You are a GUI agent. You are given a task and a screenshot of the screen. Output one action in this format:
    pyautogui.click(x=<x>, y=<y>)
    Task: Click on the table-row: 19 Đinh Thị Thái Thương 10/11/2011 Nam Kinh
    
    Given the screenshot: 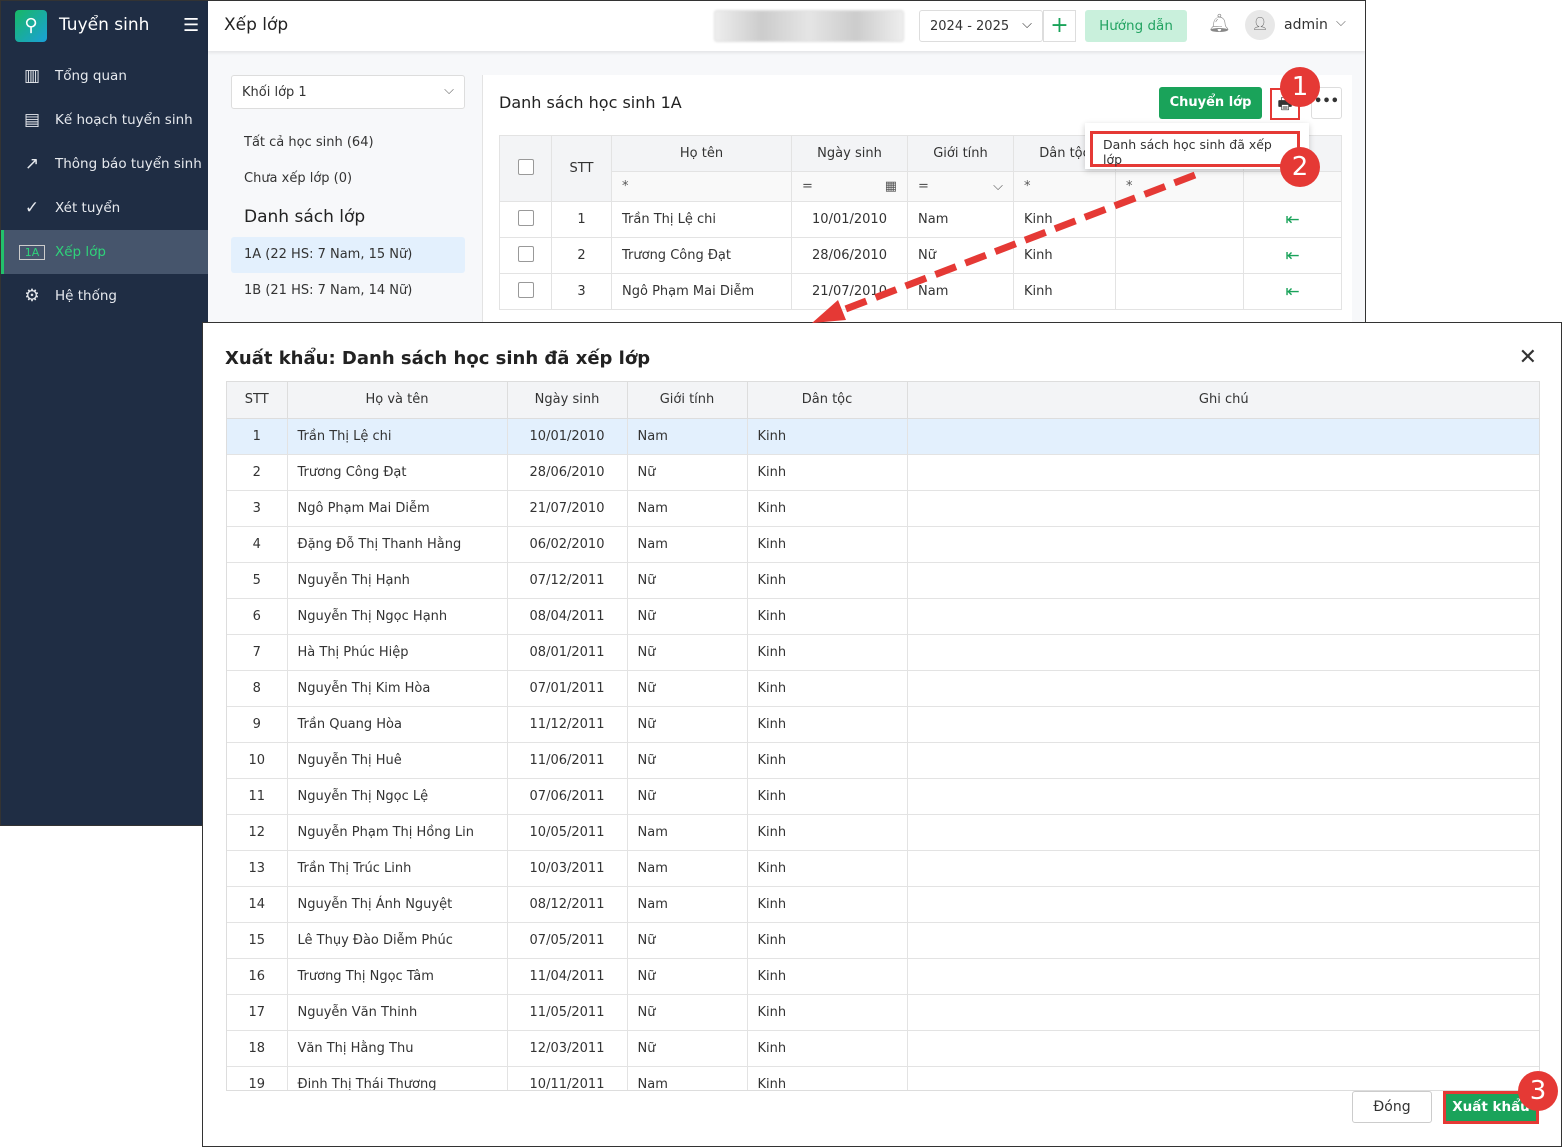 What is the action you would take?
    pyautogui.click(x=883, y=1078)
    